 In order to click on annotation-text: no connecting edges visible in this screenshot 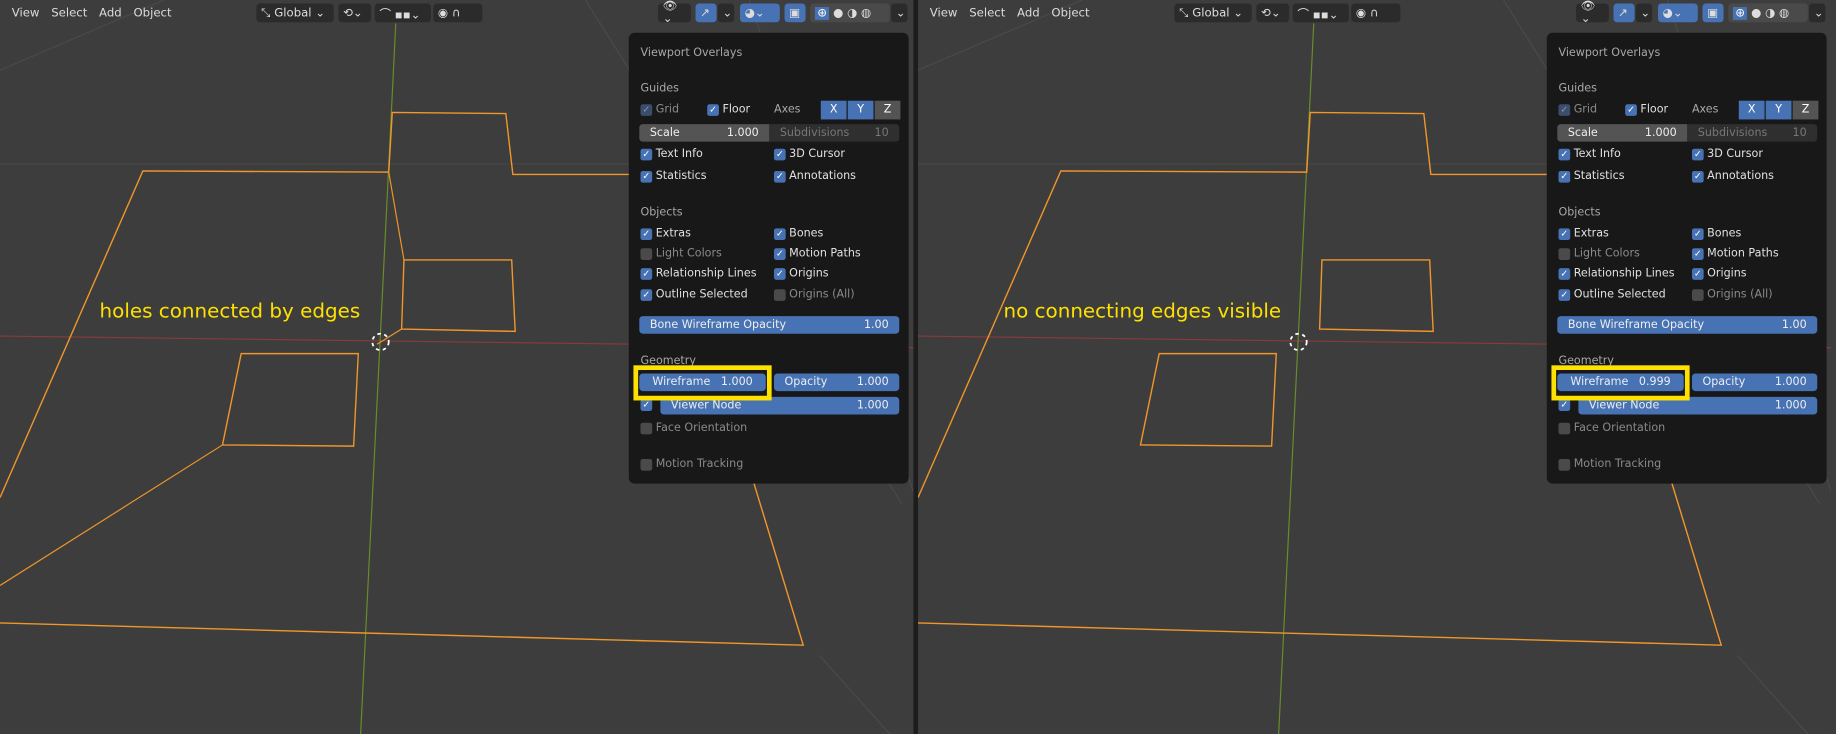, I will do `click(1142, 311)`.